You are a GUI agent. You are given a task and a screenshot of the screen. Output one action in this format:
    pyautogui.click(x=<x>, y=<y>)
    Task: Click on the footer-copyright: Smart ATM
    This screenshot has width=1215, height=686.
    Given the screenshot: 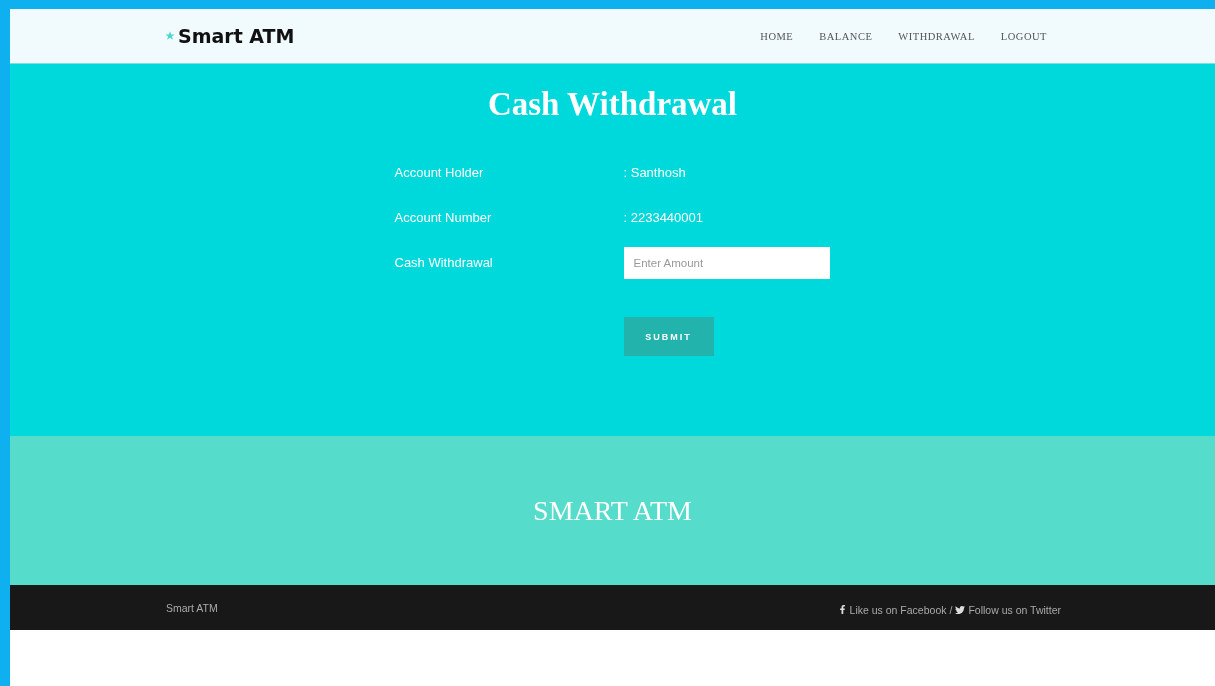 What is the action you would take?
    pyautogui.click(x=192, y=607)
    